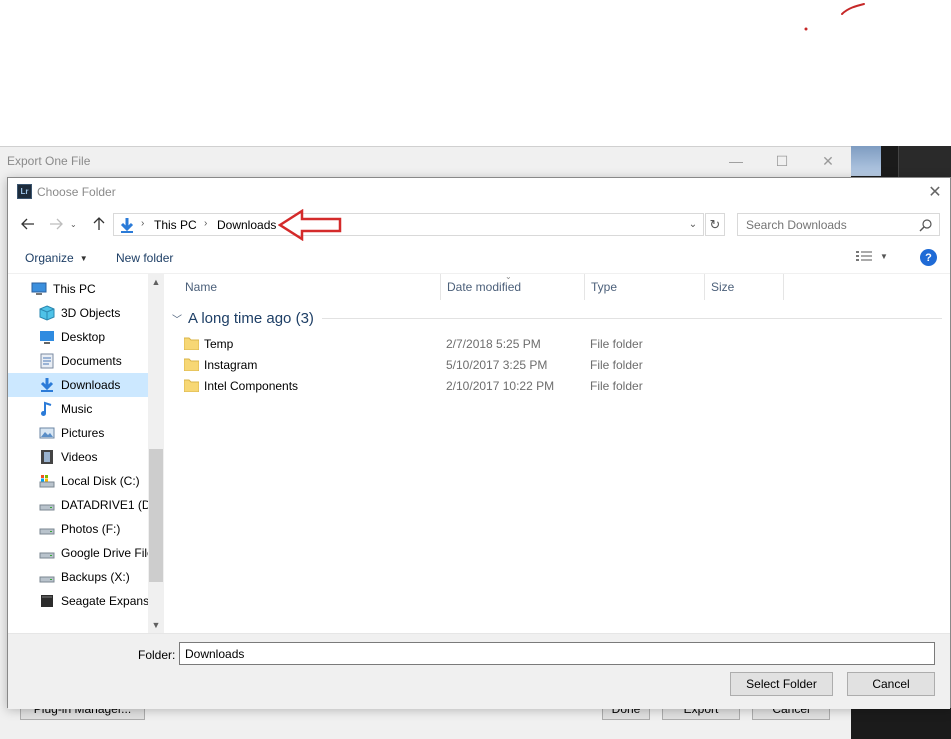 The height and width of the screenshot is (739, 951). I want to click on nav-item-this-pc: This PC, so click(78, 289).